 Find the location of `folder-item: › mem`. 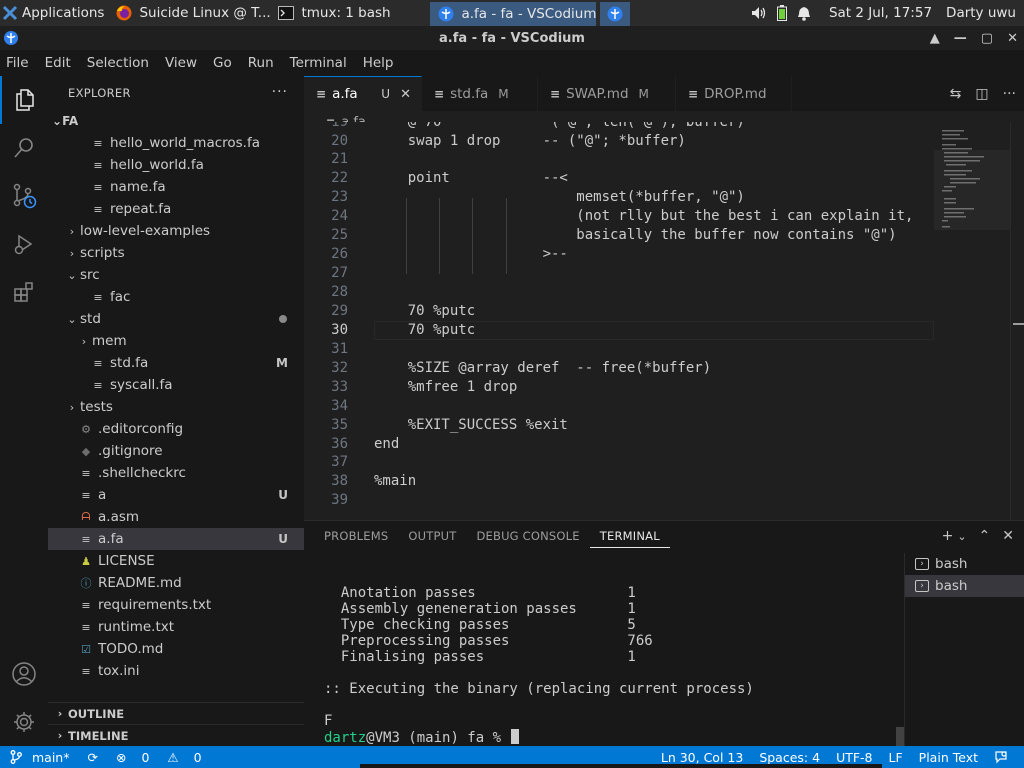

folder-item: › mem is located at coordinates (176, 341).